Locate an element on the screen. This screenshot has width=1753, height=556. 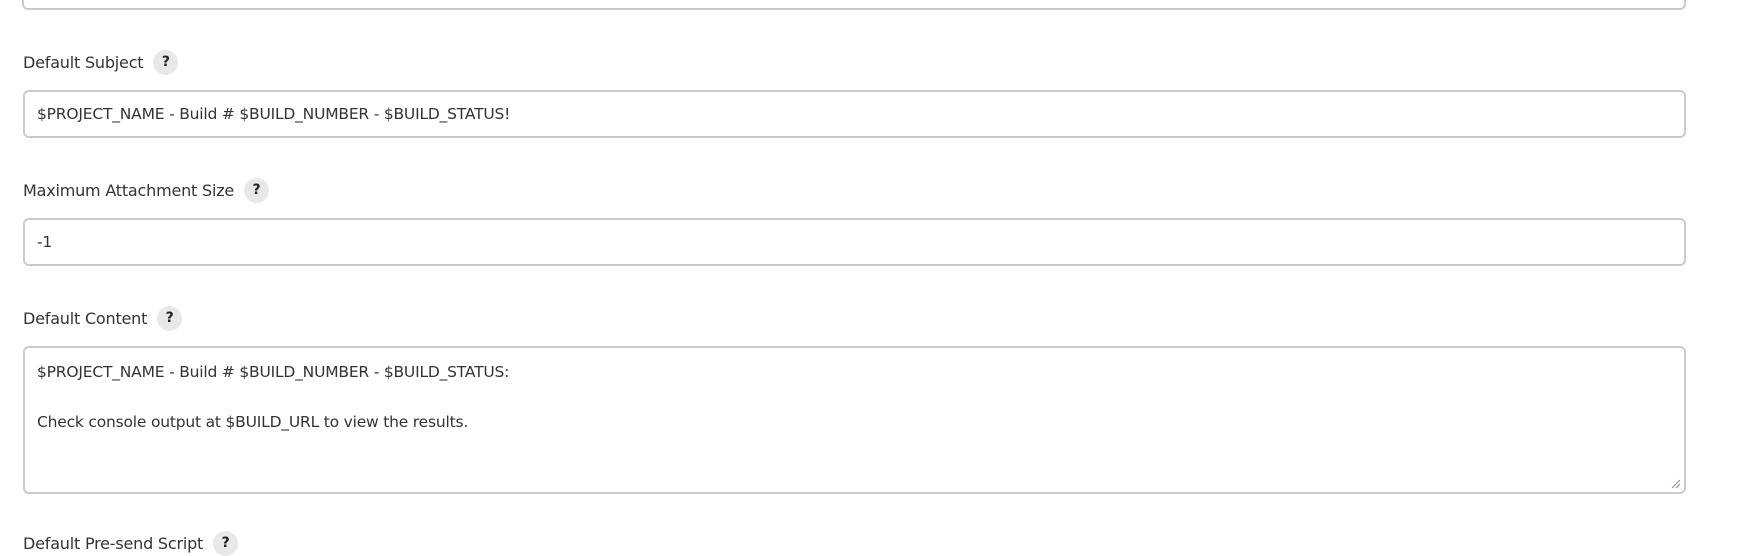
resize-handle-icon is located at coordinates (1675, 483).